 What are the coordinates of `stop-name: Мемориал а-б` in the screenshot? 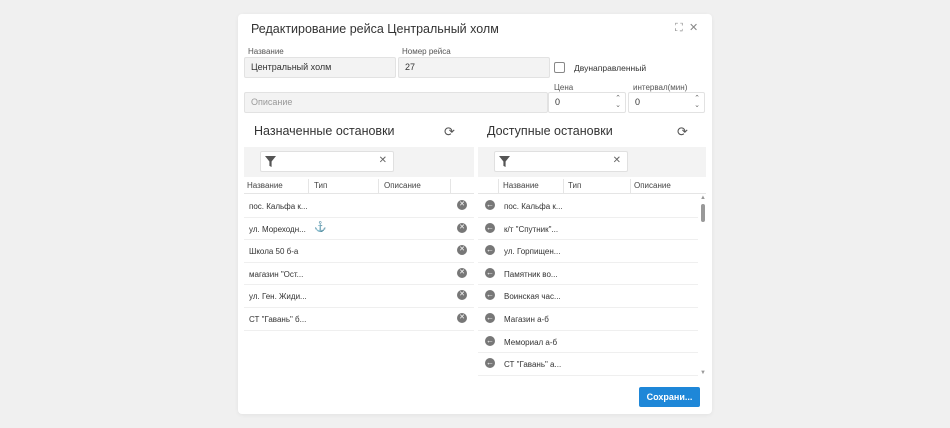 It's located at (531, 342).